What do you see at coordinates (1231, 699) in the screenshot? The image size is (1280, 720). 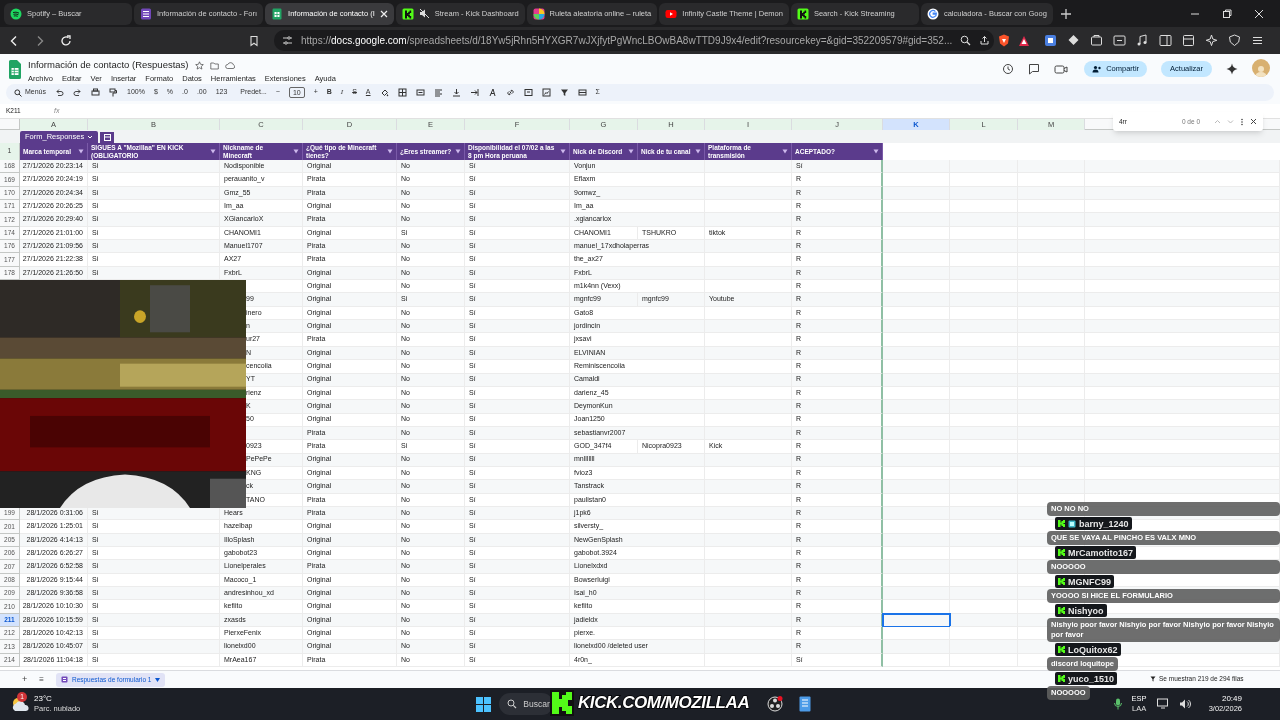 I see `clock-time: 20:49` at bounding box center [1231, 699].